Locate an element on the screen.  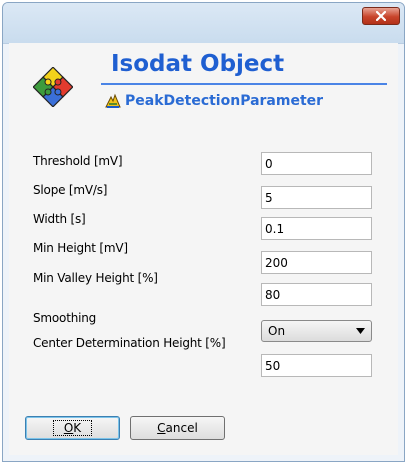
center-determination-label: Center Determination Height [%] is located at coordinates (129, 343).